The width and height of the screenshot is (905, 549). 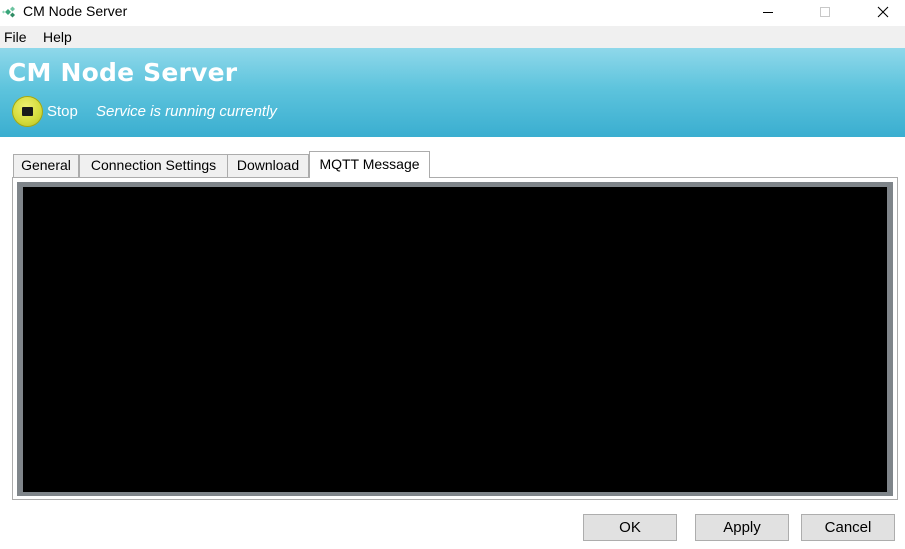 I want to click on minimize-button, so click(x=768, y=12).